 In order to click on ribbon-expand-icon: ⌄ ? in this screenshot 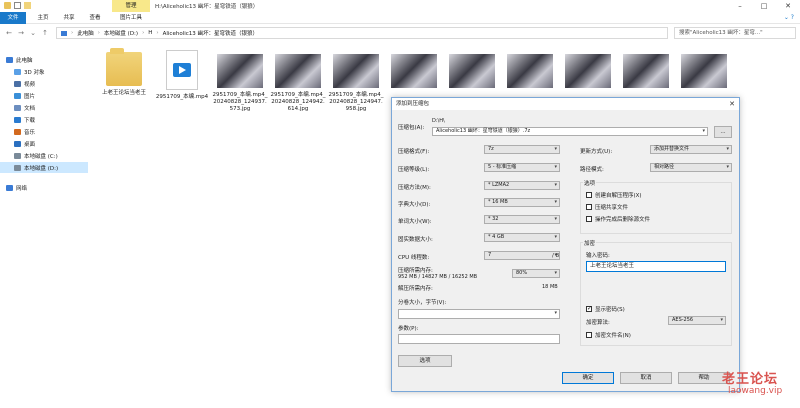, I will do `click(789, 17)`.